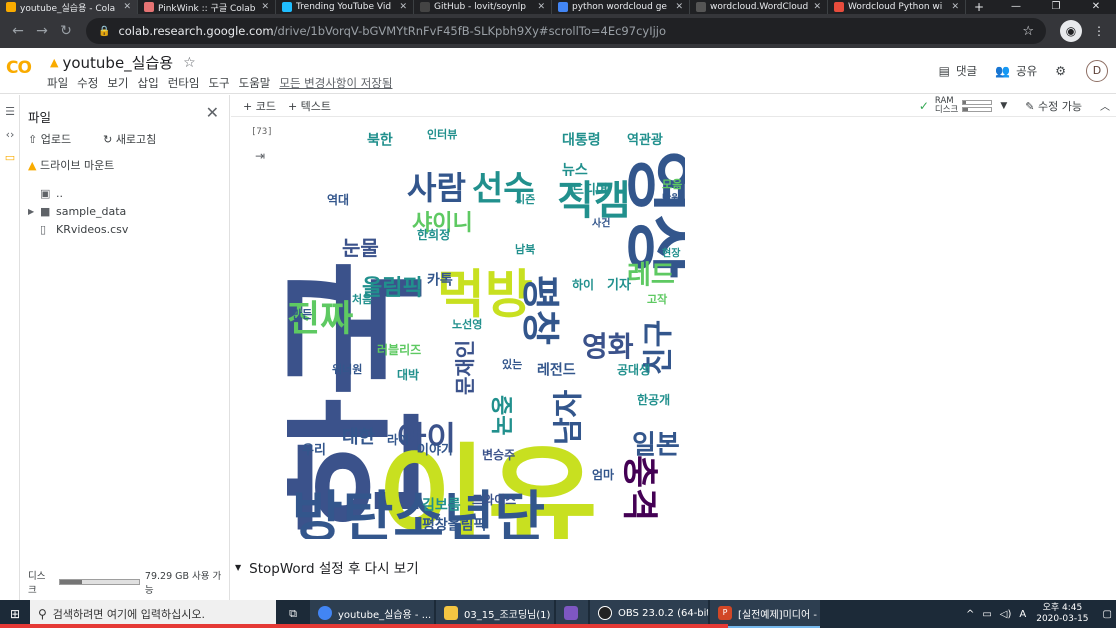 The width and height of the screenshot is (1116, 628). Describe the element at coordinates (1099, 31) in the screenshot. I see `menu-kebab-icon: ⋮` at that location.